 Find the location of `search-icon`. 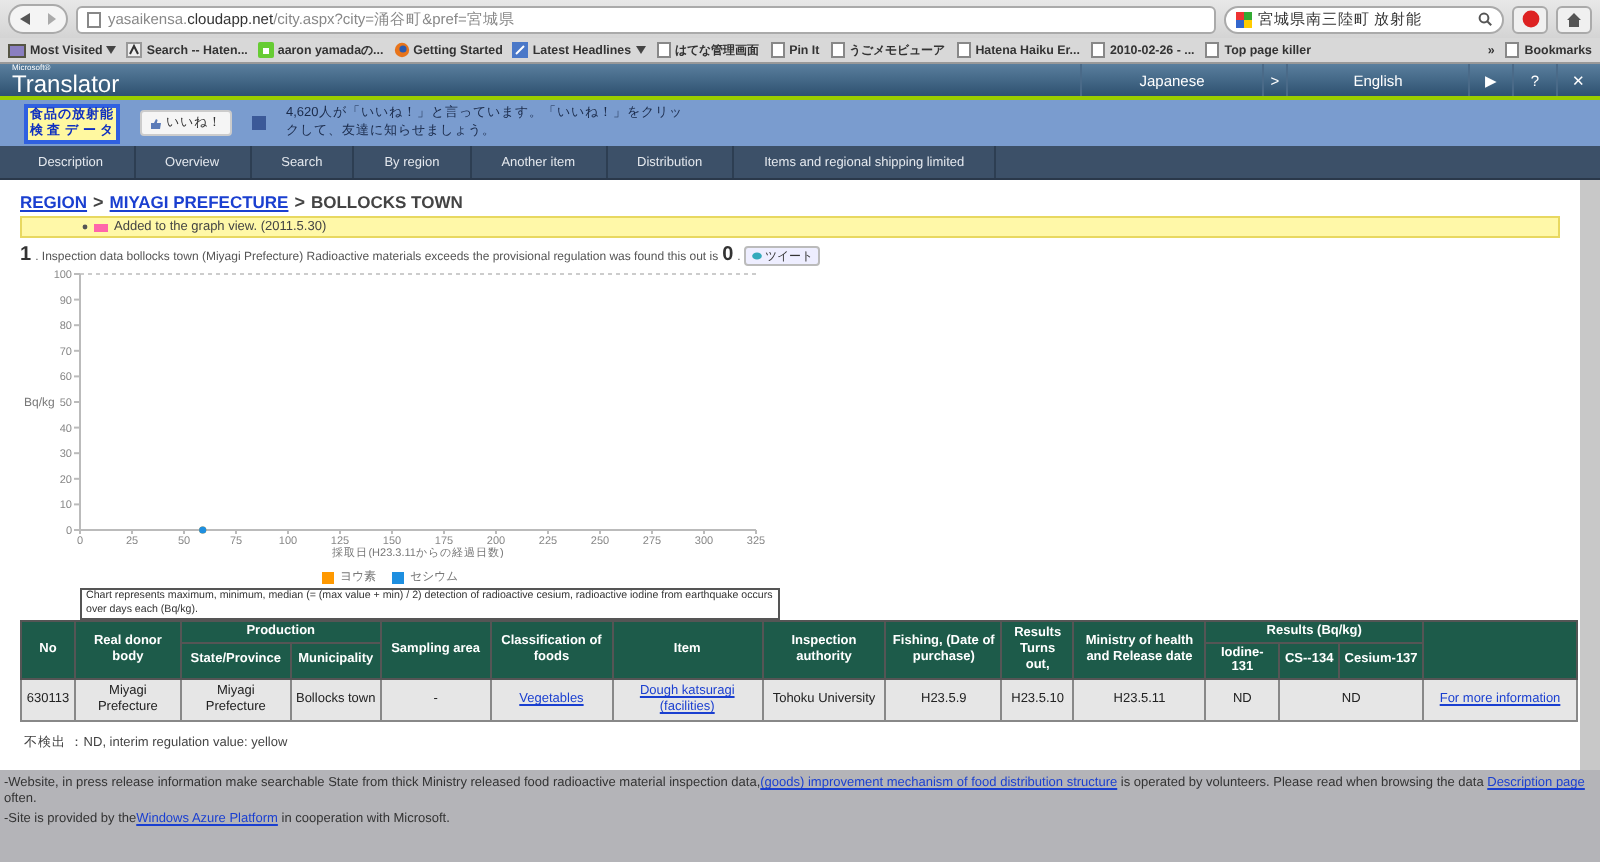

search-icon is located at coordinates (1485, 19).